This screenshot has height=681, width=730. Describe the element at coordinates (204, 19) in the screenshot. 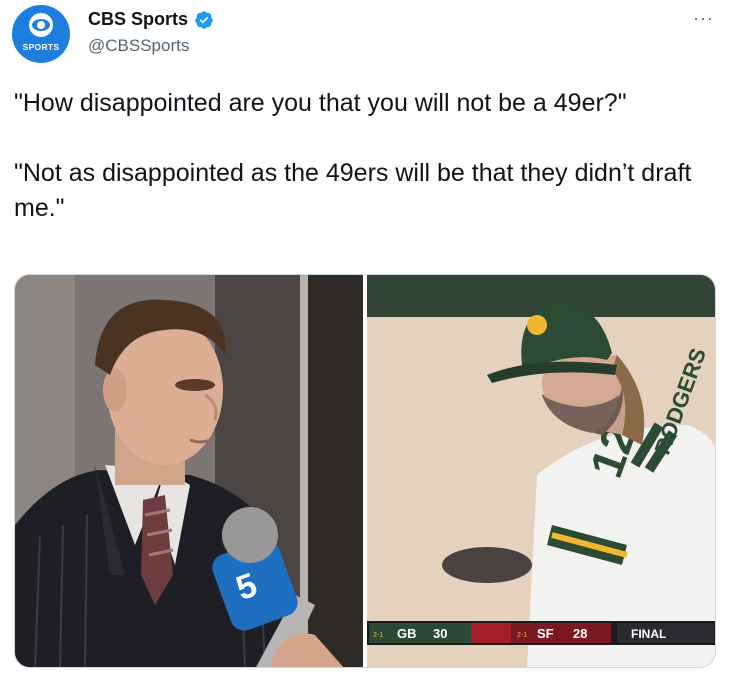

I see `verified-badge-icon` at that location.